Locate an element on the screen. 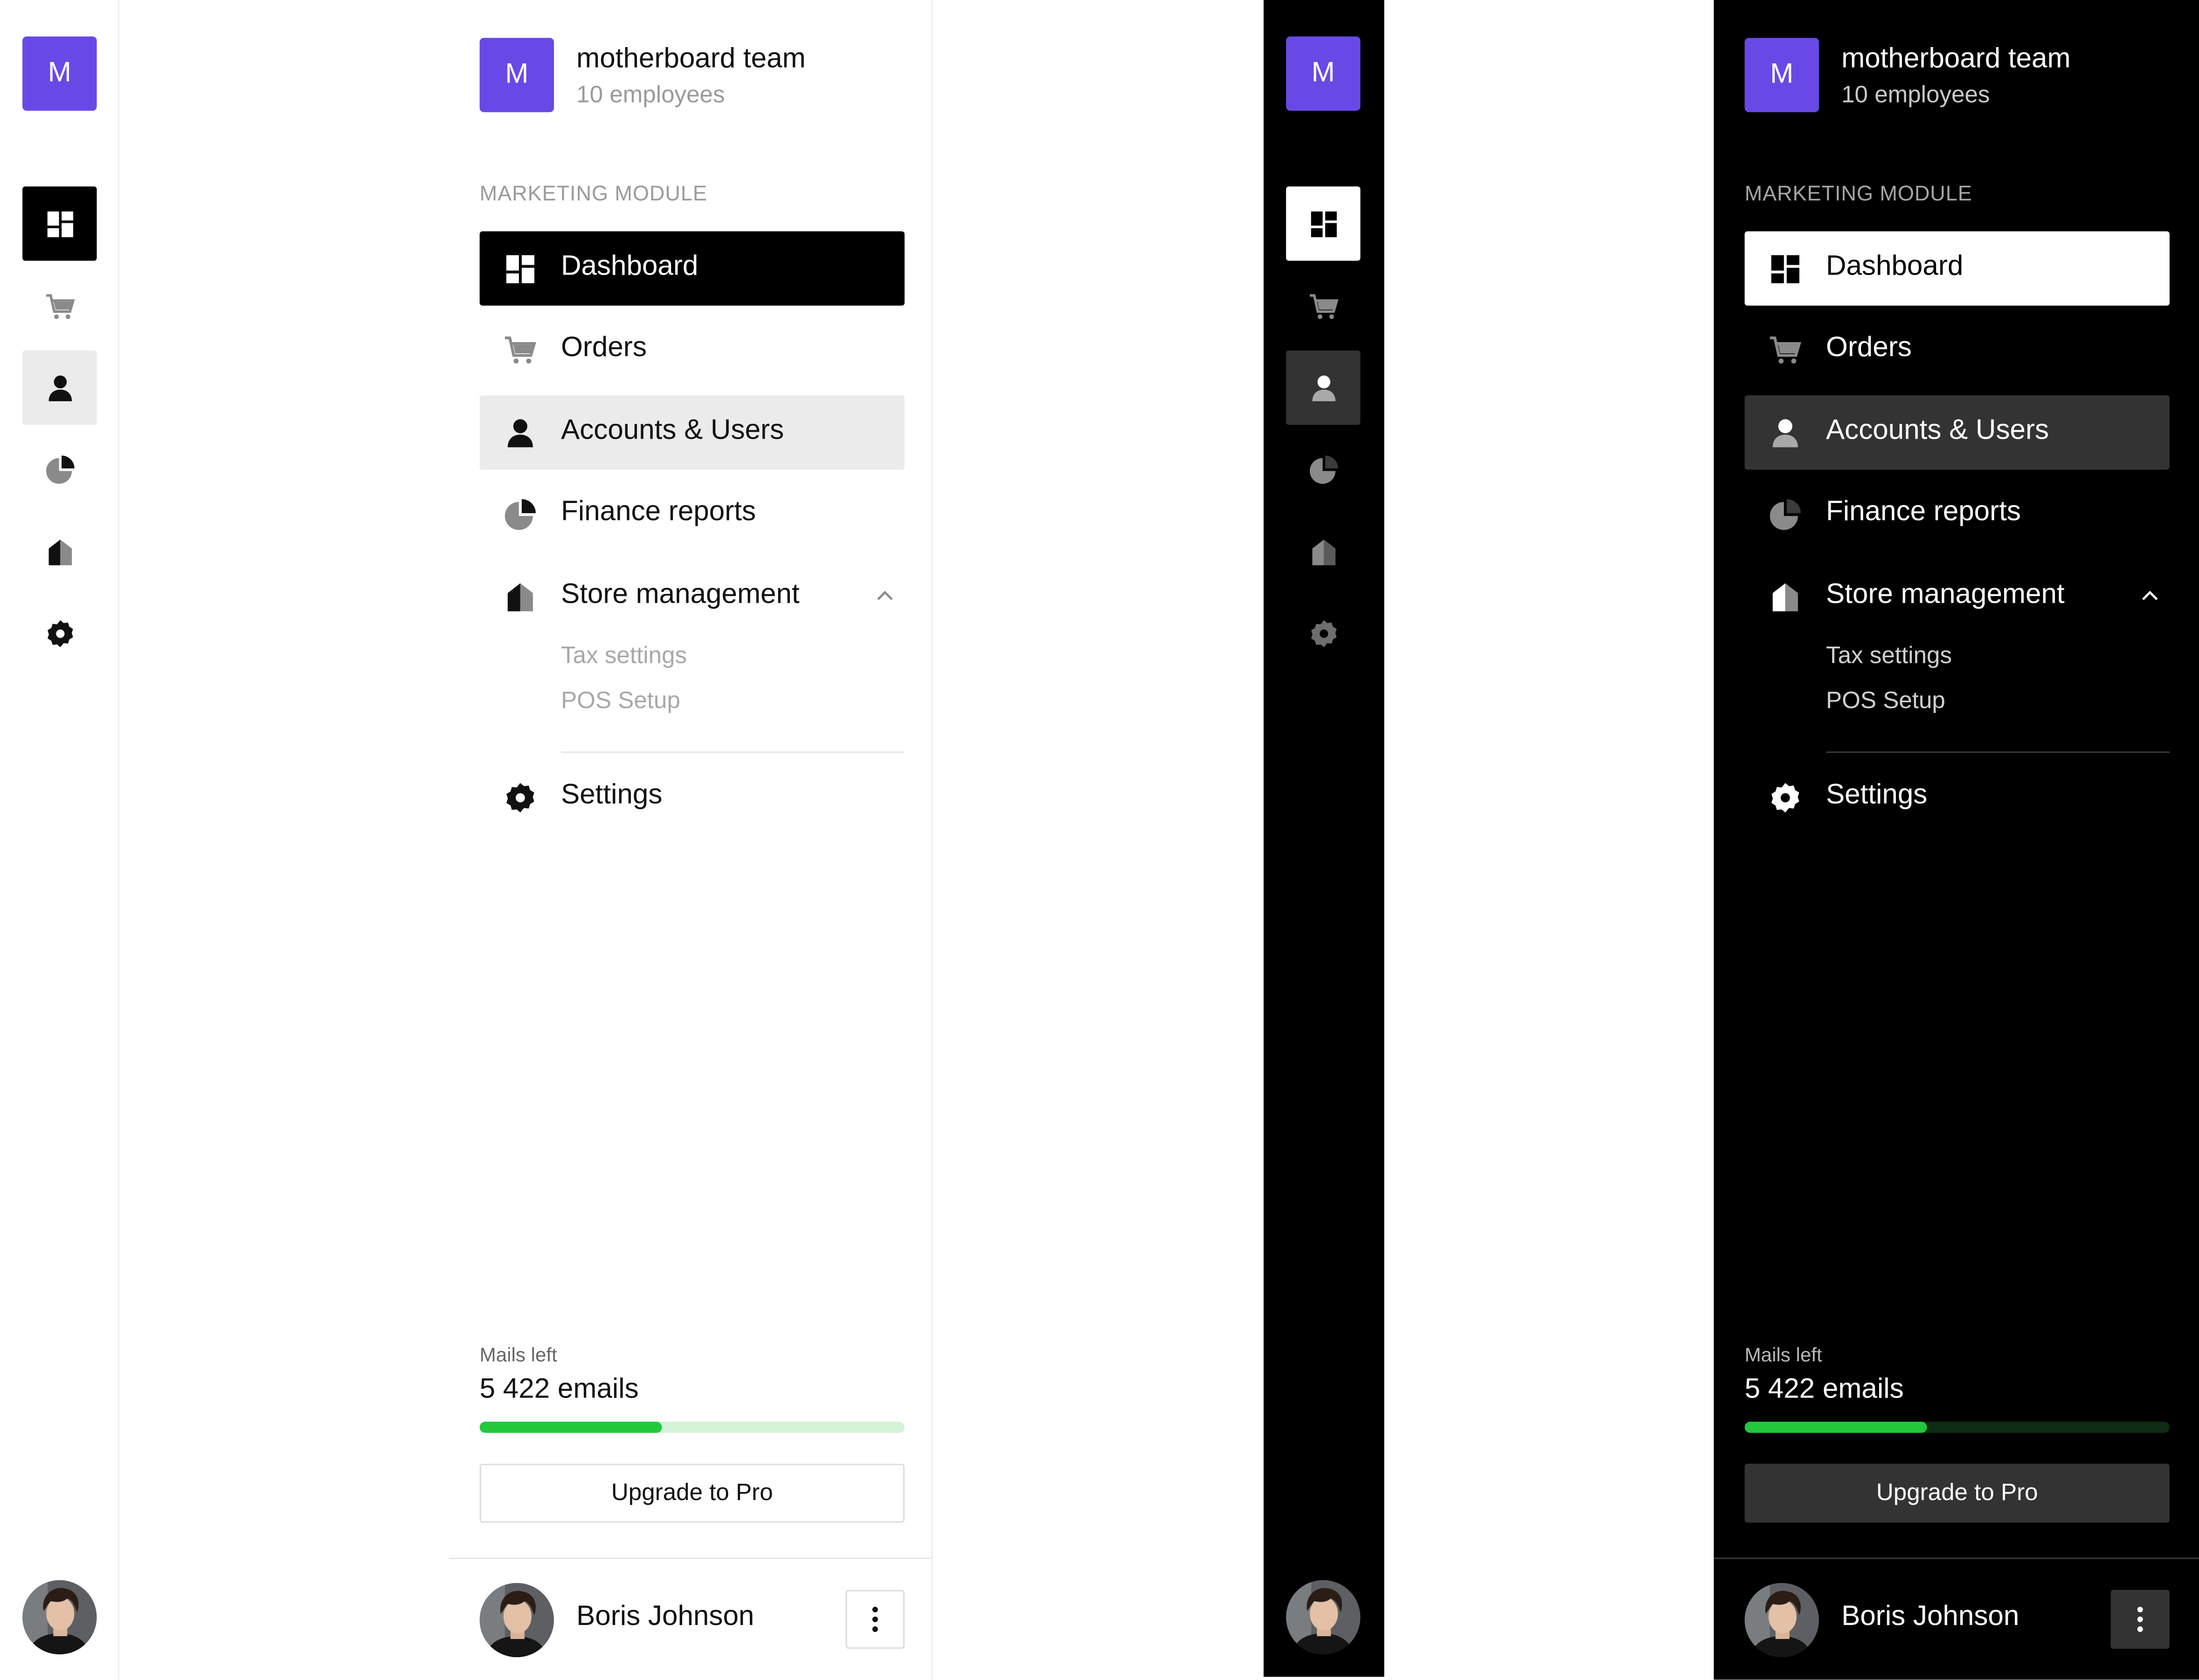  more-vertical-icon is located at coordinates (875, 1619).